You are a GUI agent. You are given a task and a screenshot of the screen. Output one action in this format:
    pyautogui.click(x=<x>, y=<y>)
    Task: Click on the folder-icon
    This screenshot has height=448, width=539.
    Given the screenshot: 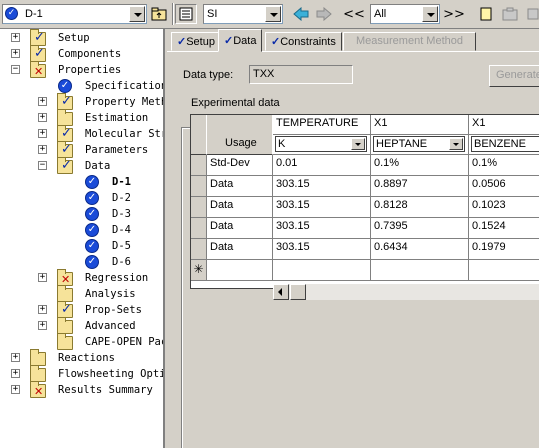 What is the action you would take?
    pyautogui.click(x=65, y=117)
    